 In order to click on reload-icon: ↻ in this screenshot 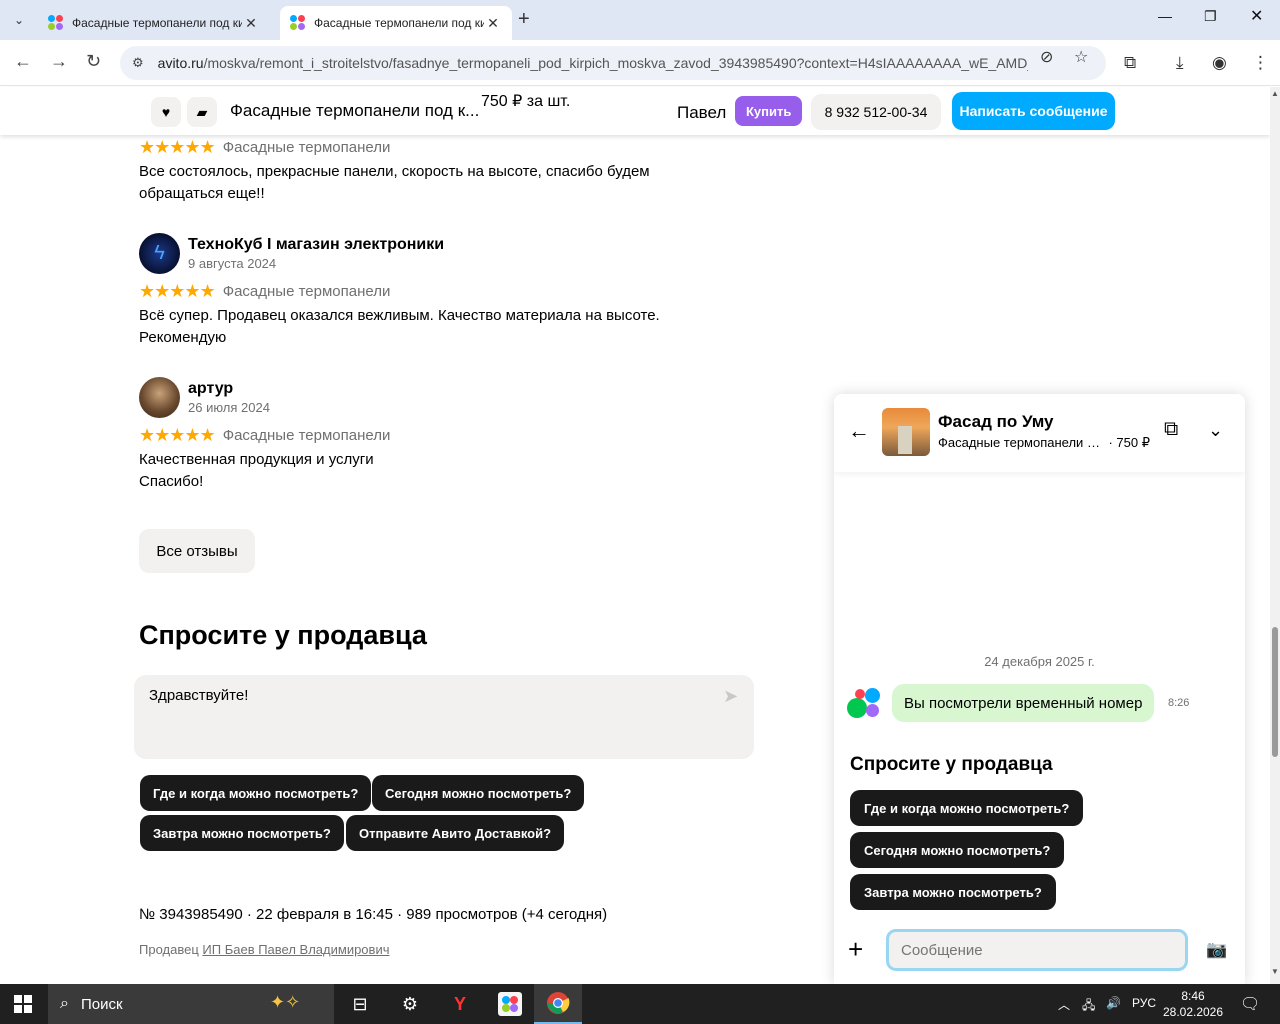, I will do `click(93, 61)`.